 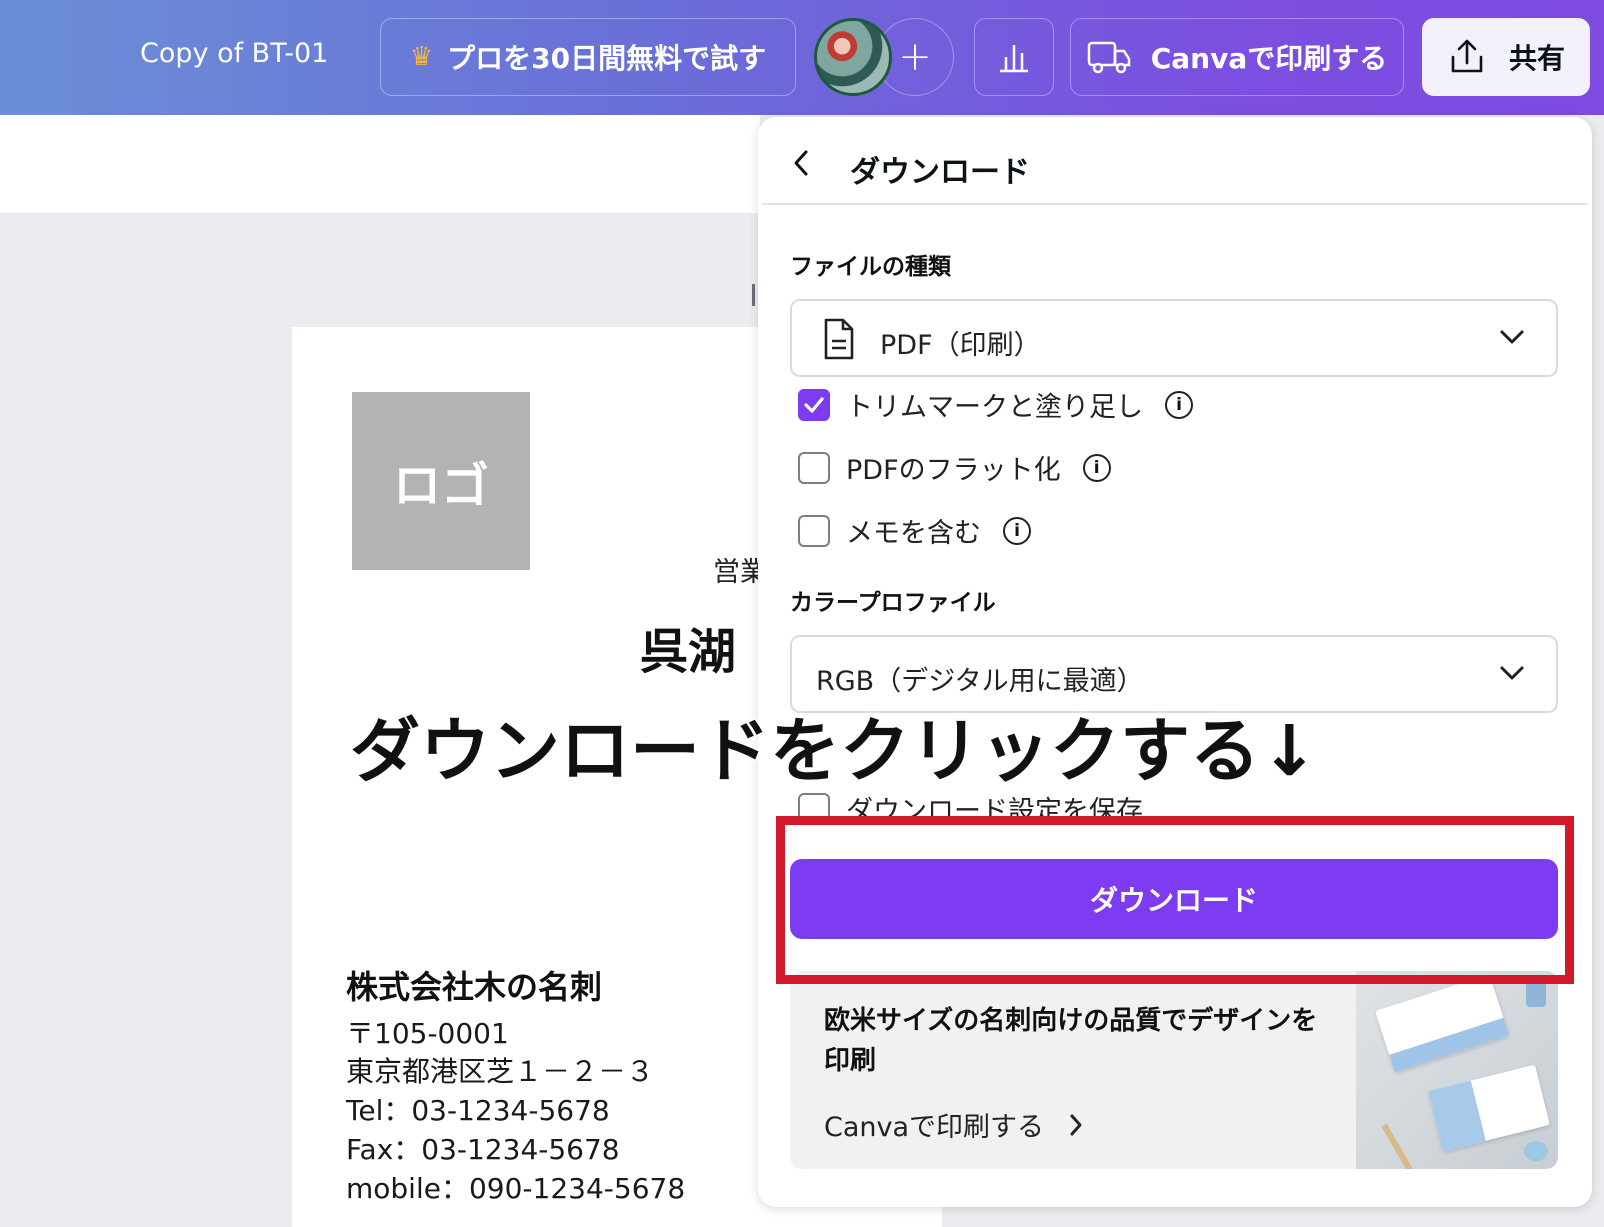 What do you see at coordinates (934, 1127) in the screenshot?
I see `promo-link-label: Canvaで印刷する` at bounding box center [934, 1127].